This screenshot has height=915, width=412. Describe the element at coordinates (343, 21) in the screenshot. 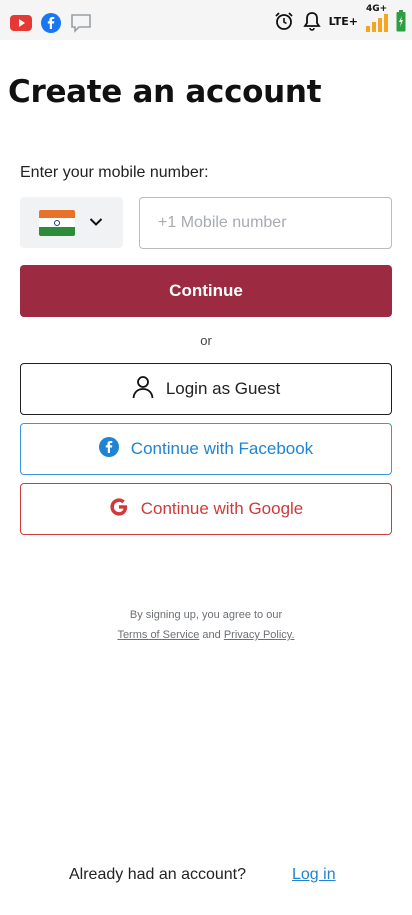

I see `network-lte-label: LTE+` at that location.